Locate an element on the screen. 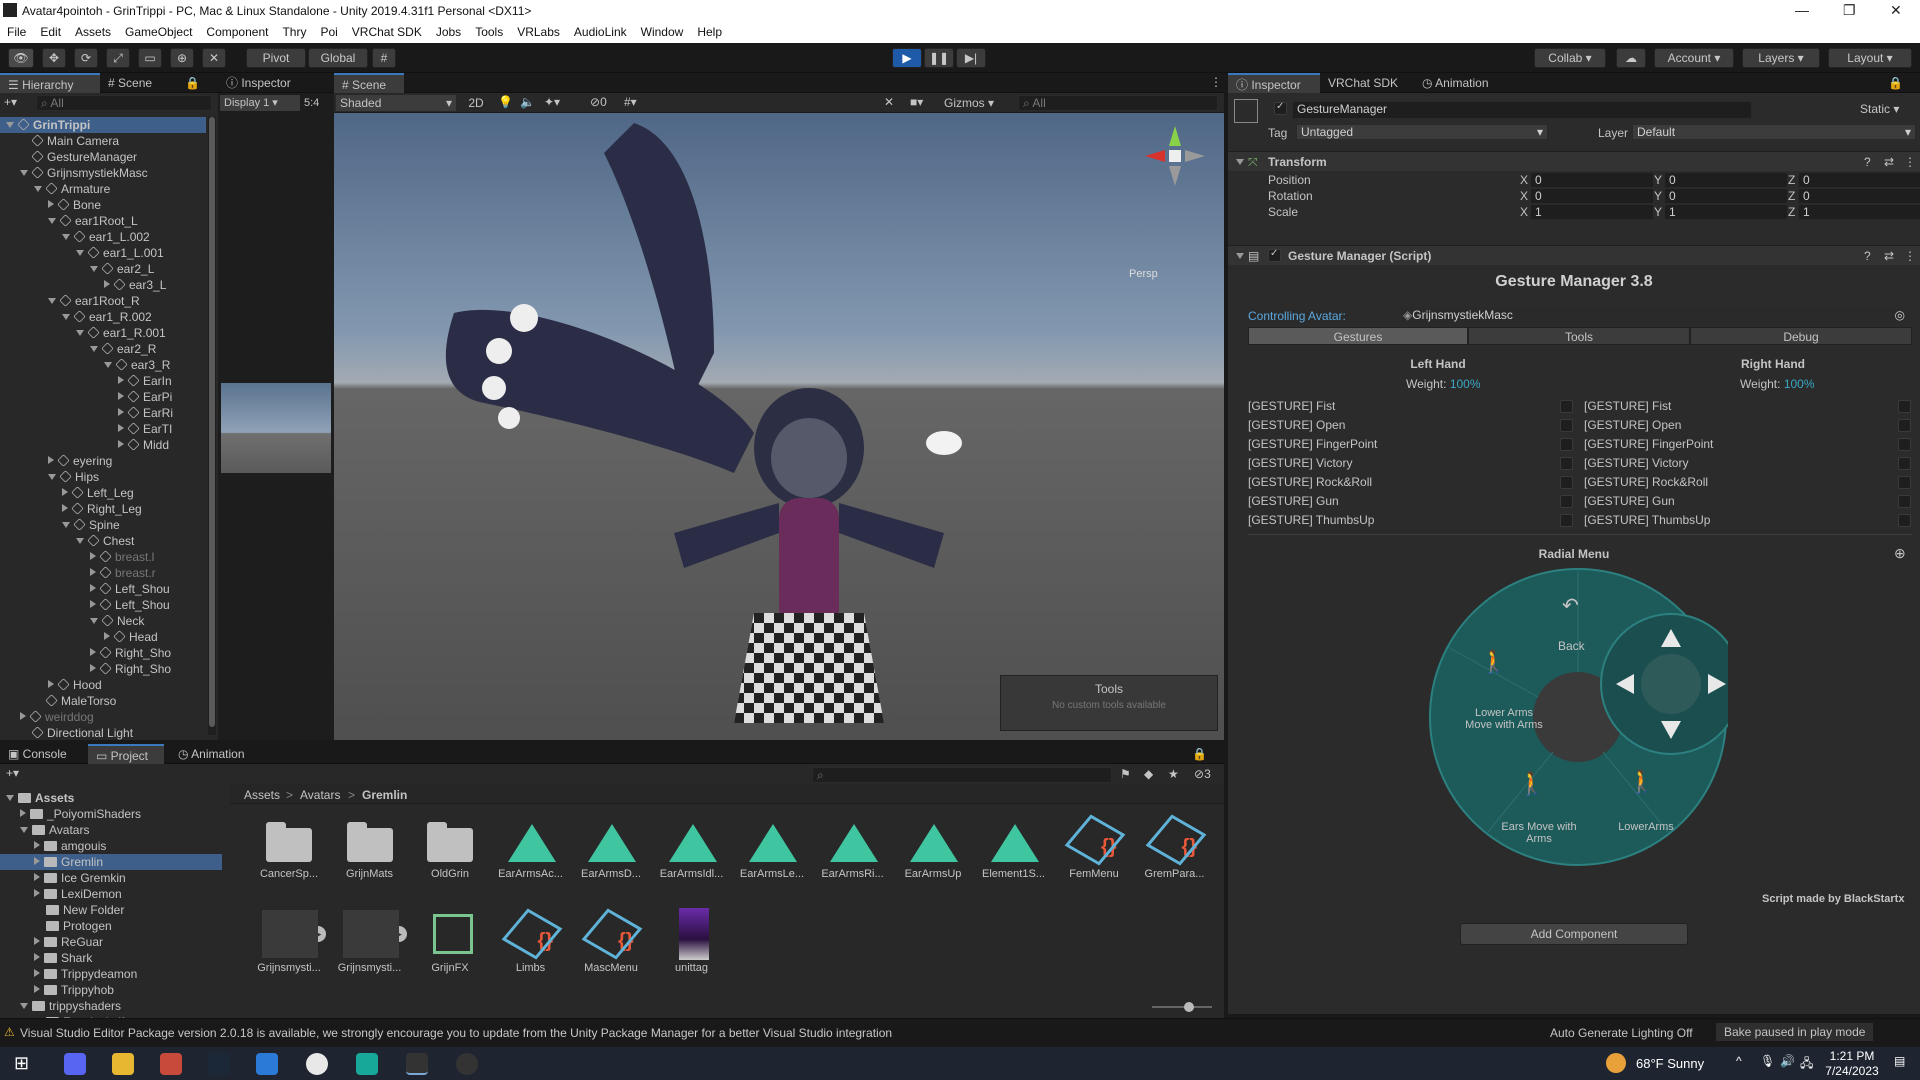 This screenshot has width=1920, height=1080. project-tree-row: amgouis is located at coordinates (111, 846).